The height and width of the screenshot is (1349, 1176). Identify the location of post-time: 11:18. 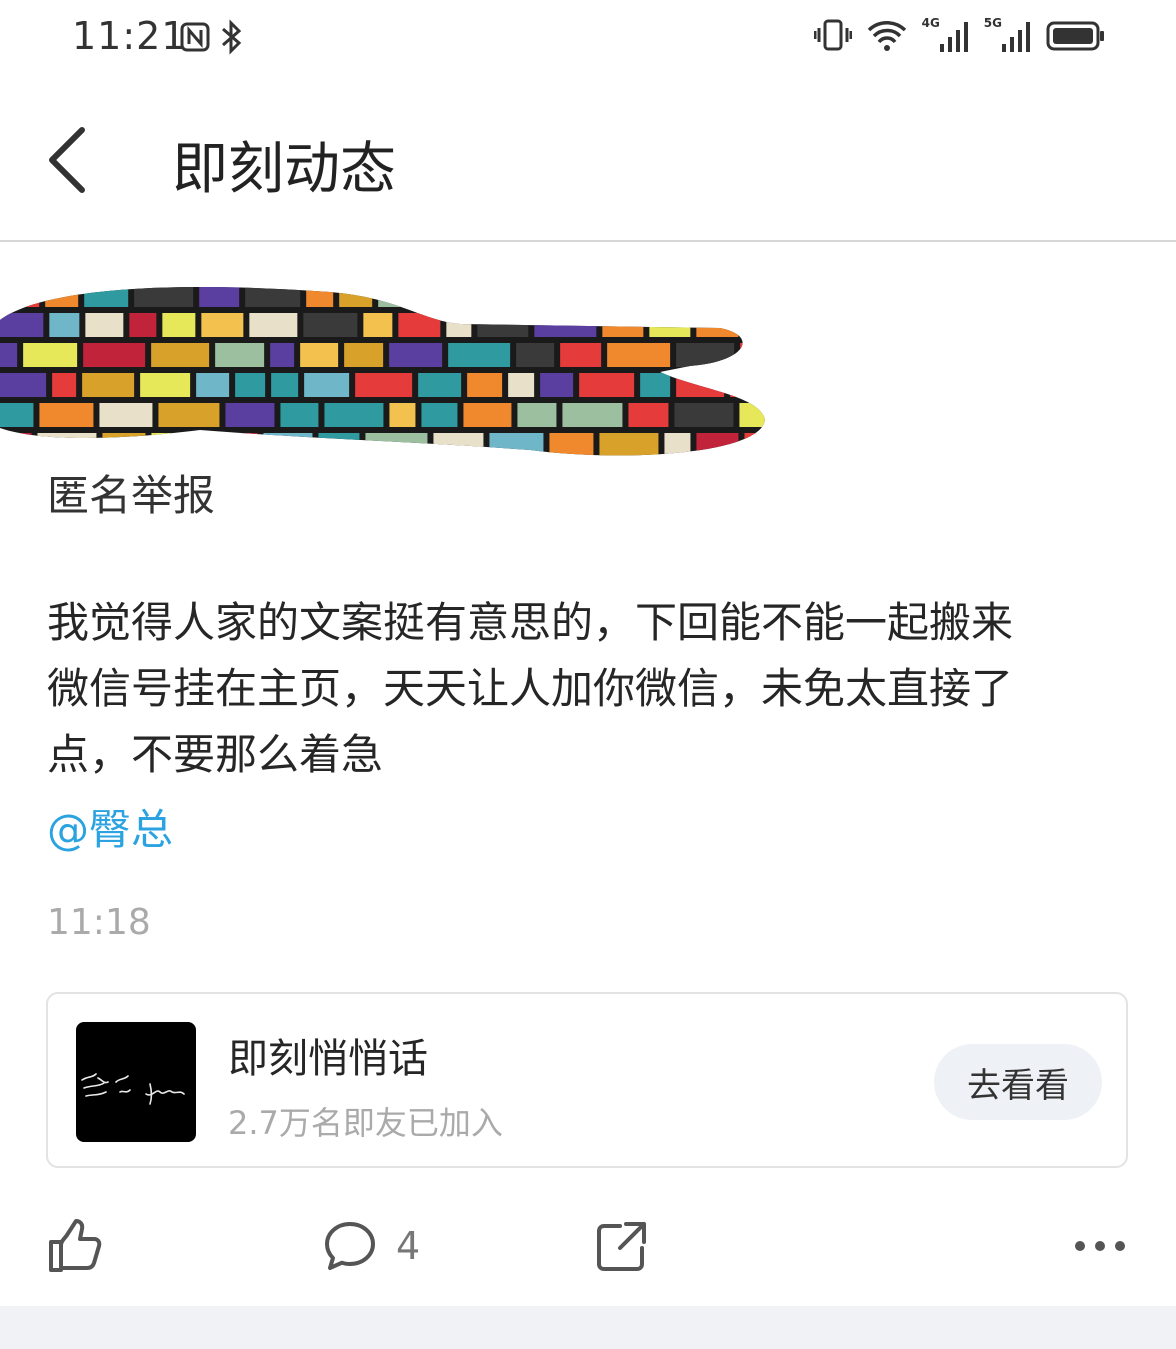
(99, 922).